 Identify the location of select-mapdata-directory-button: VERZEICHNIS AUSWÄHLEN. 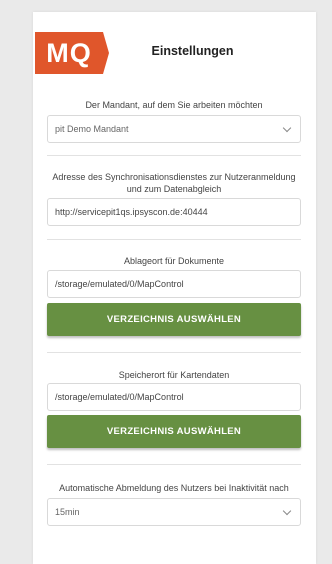
(174, 431).